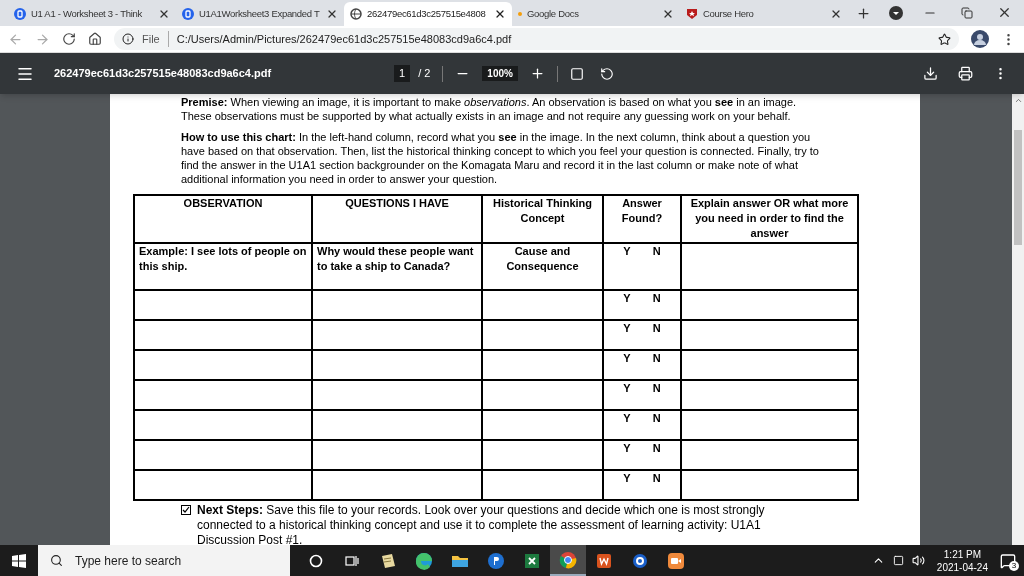 The height and width of the screenshot is (576, 1024). What do you see at coordinates (223, 219) in the screenshot?
I see `column-header: OBSERVATION` at bounding box center [223, 219].